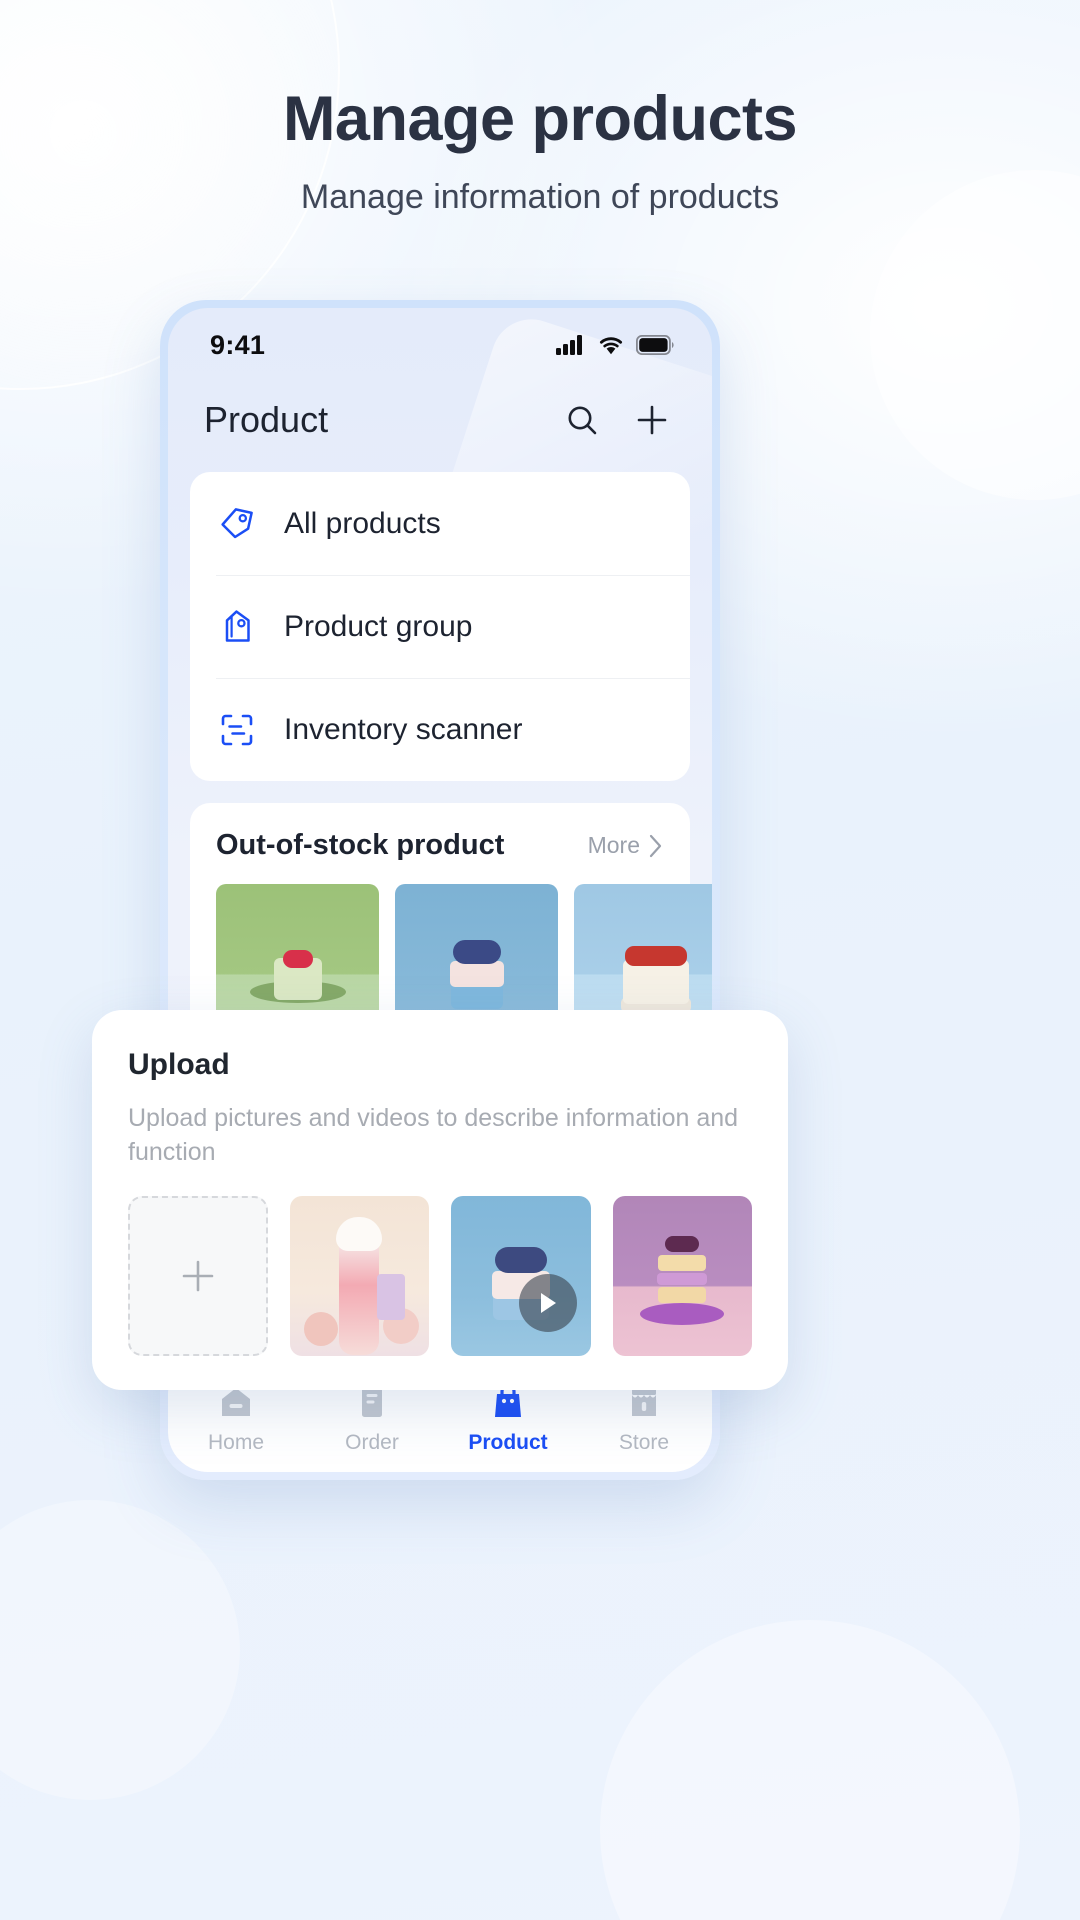 This screenshot has height=1920, width=1080. I want to click on upload-media-grid, so click(440, 1275).